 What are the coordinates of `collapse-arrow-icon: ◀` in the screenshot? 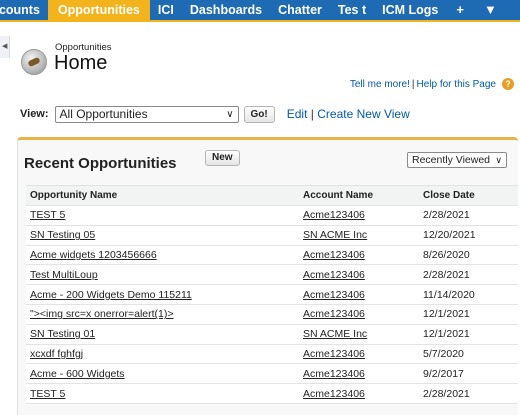 It's located at (5, 46).